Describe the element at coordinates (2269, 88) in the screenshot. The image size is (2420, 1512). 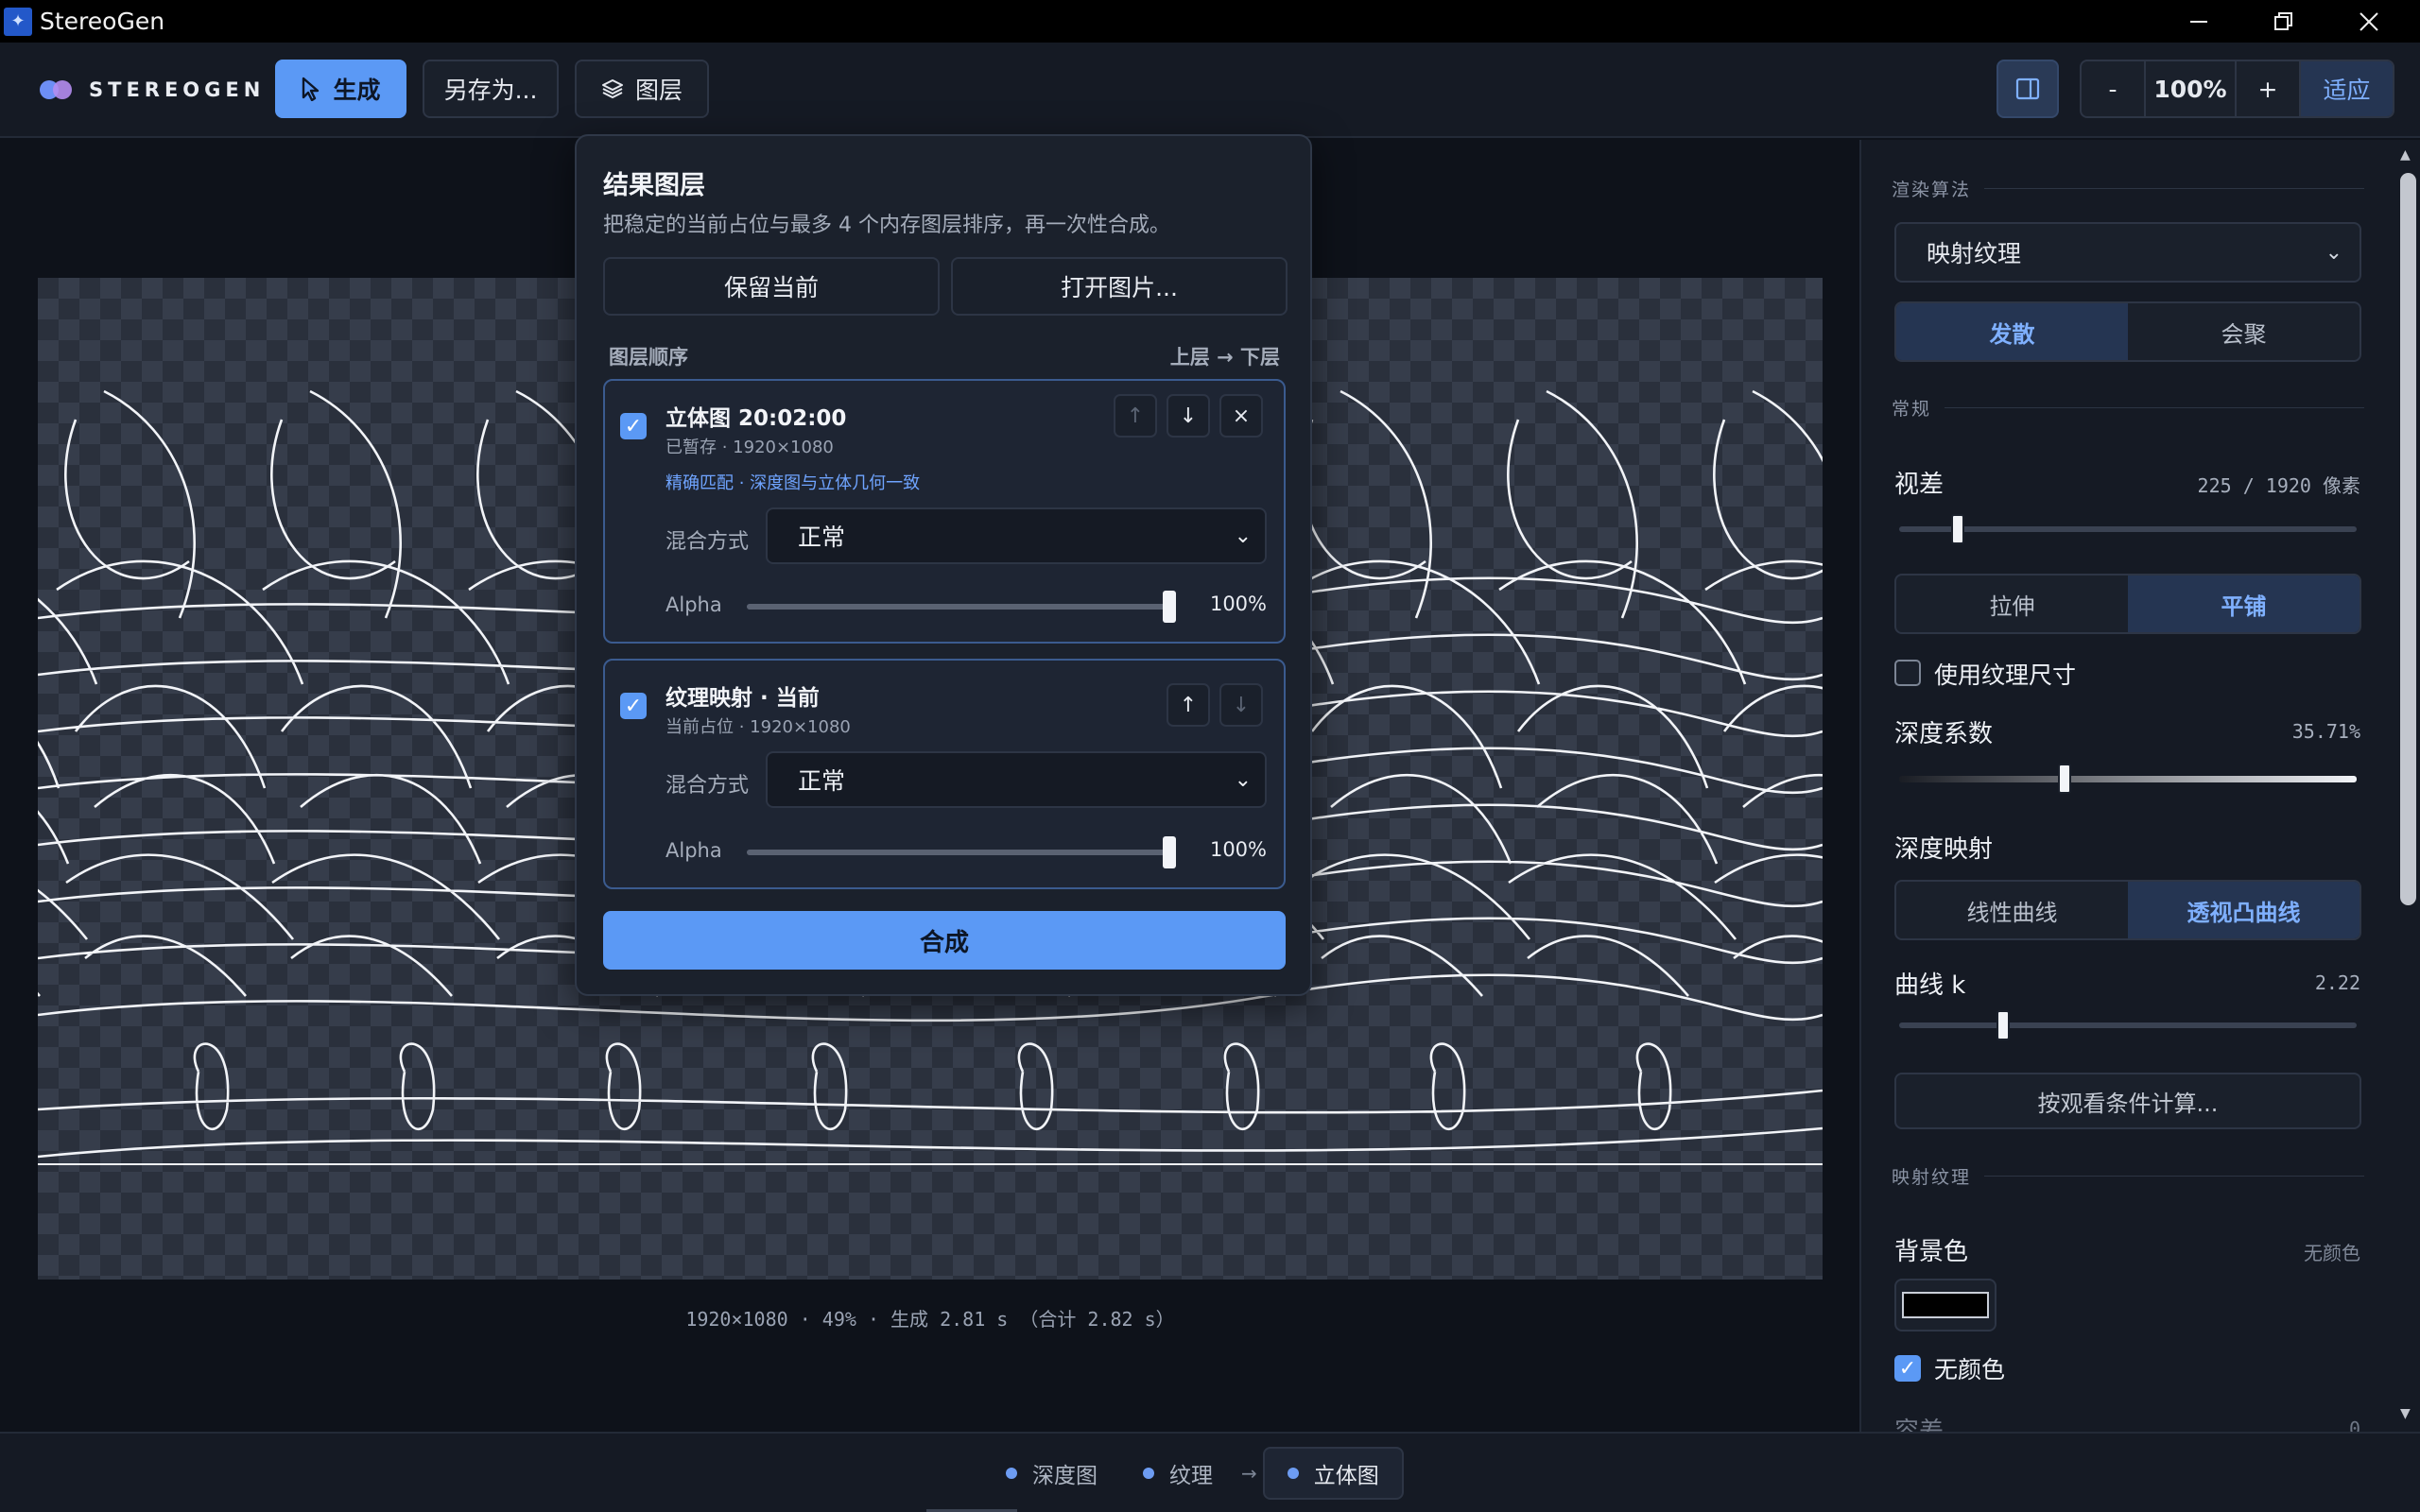
I see `zoom-in-button: +` at that location.